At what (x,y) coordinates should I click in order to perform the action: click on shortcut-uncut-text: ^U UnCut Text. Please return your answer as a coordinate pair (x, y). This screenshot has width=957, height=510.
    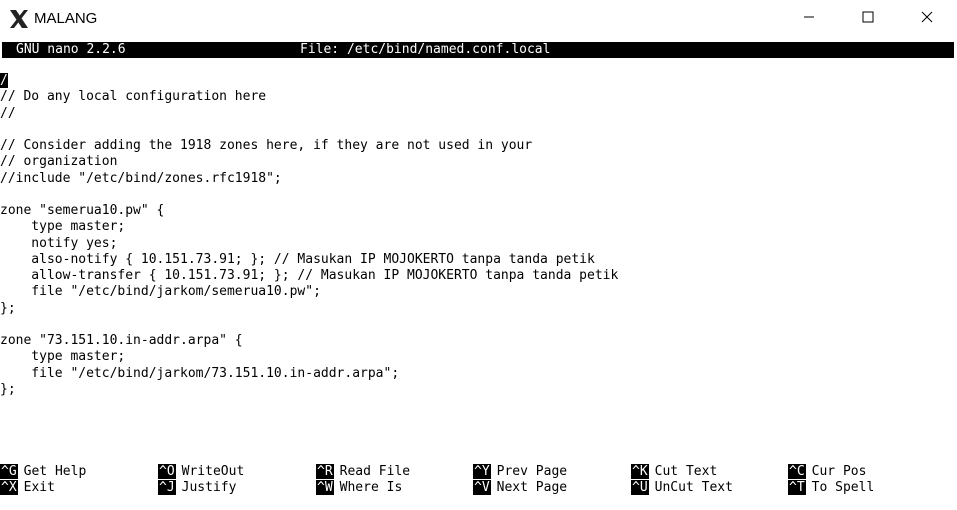
    Looking at the image, I should click on (682, 488).